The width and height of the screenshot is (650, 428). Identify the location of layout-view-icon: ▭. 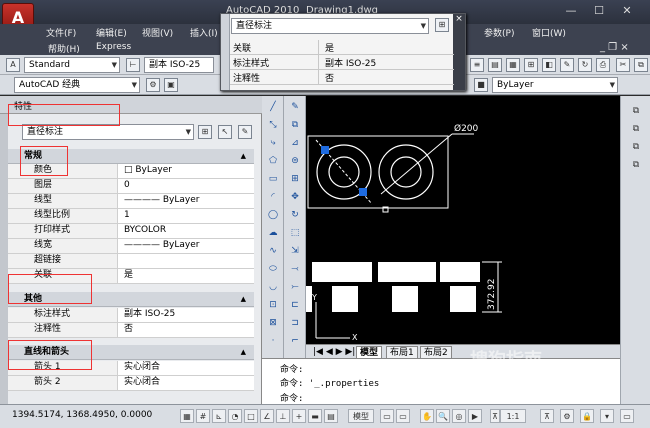
(387, 416).